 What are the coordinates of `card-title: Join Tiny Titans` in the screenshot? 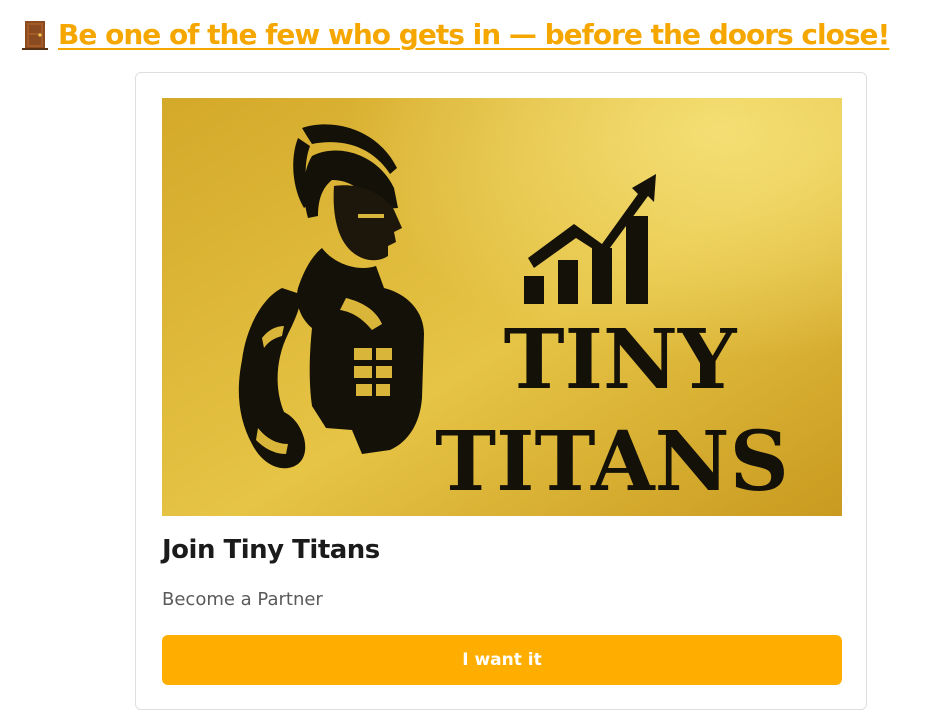 It's located at (271, 550).